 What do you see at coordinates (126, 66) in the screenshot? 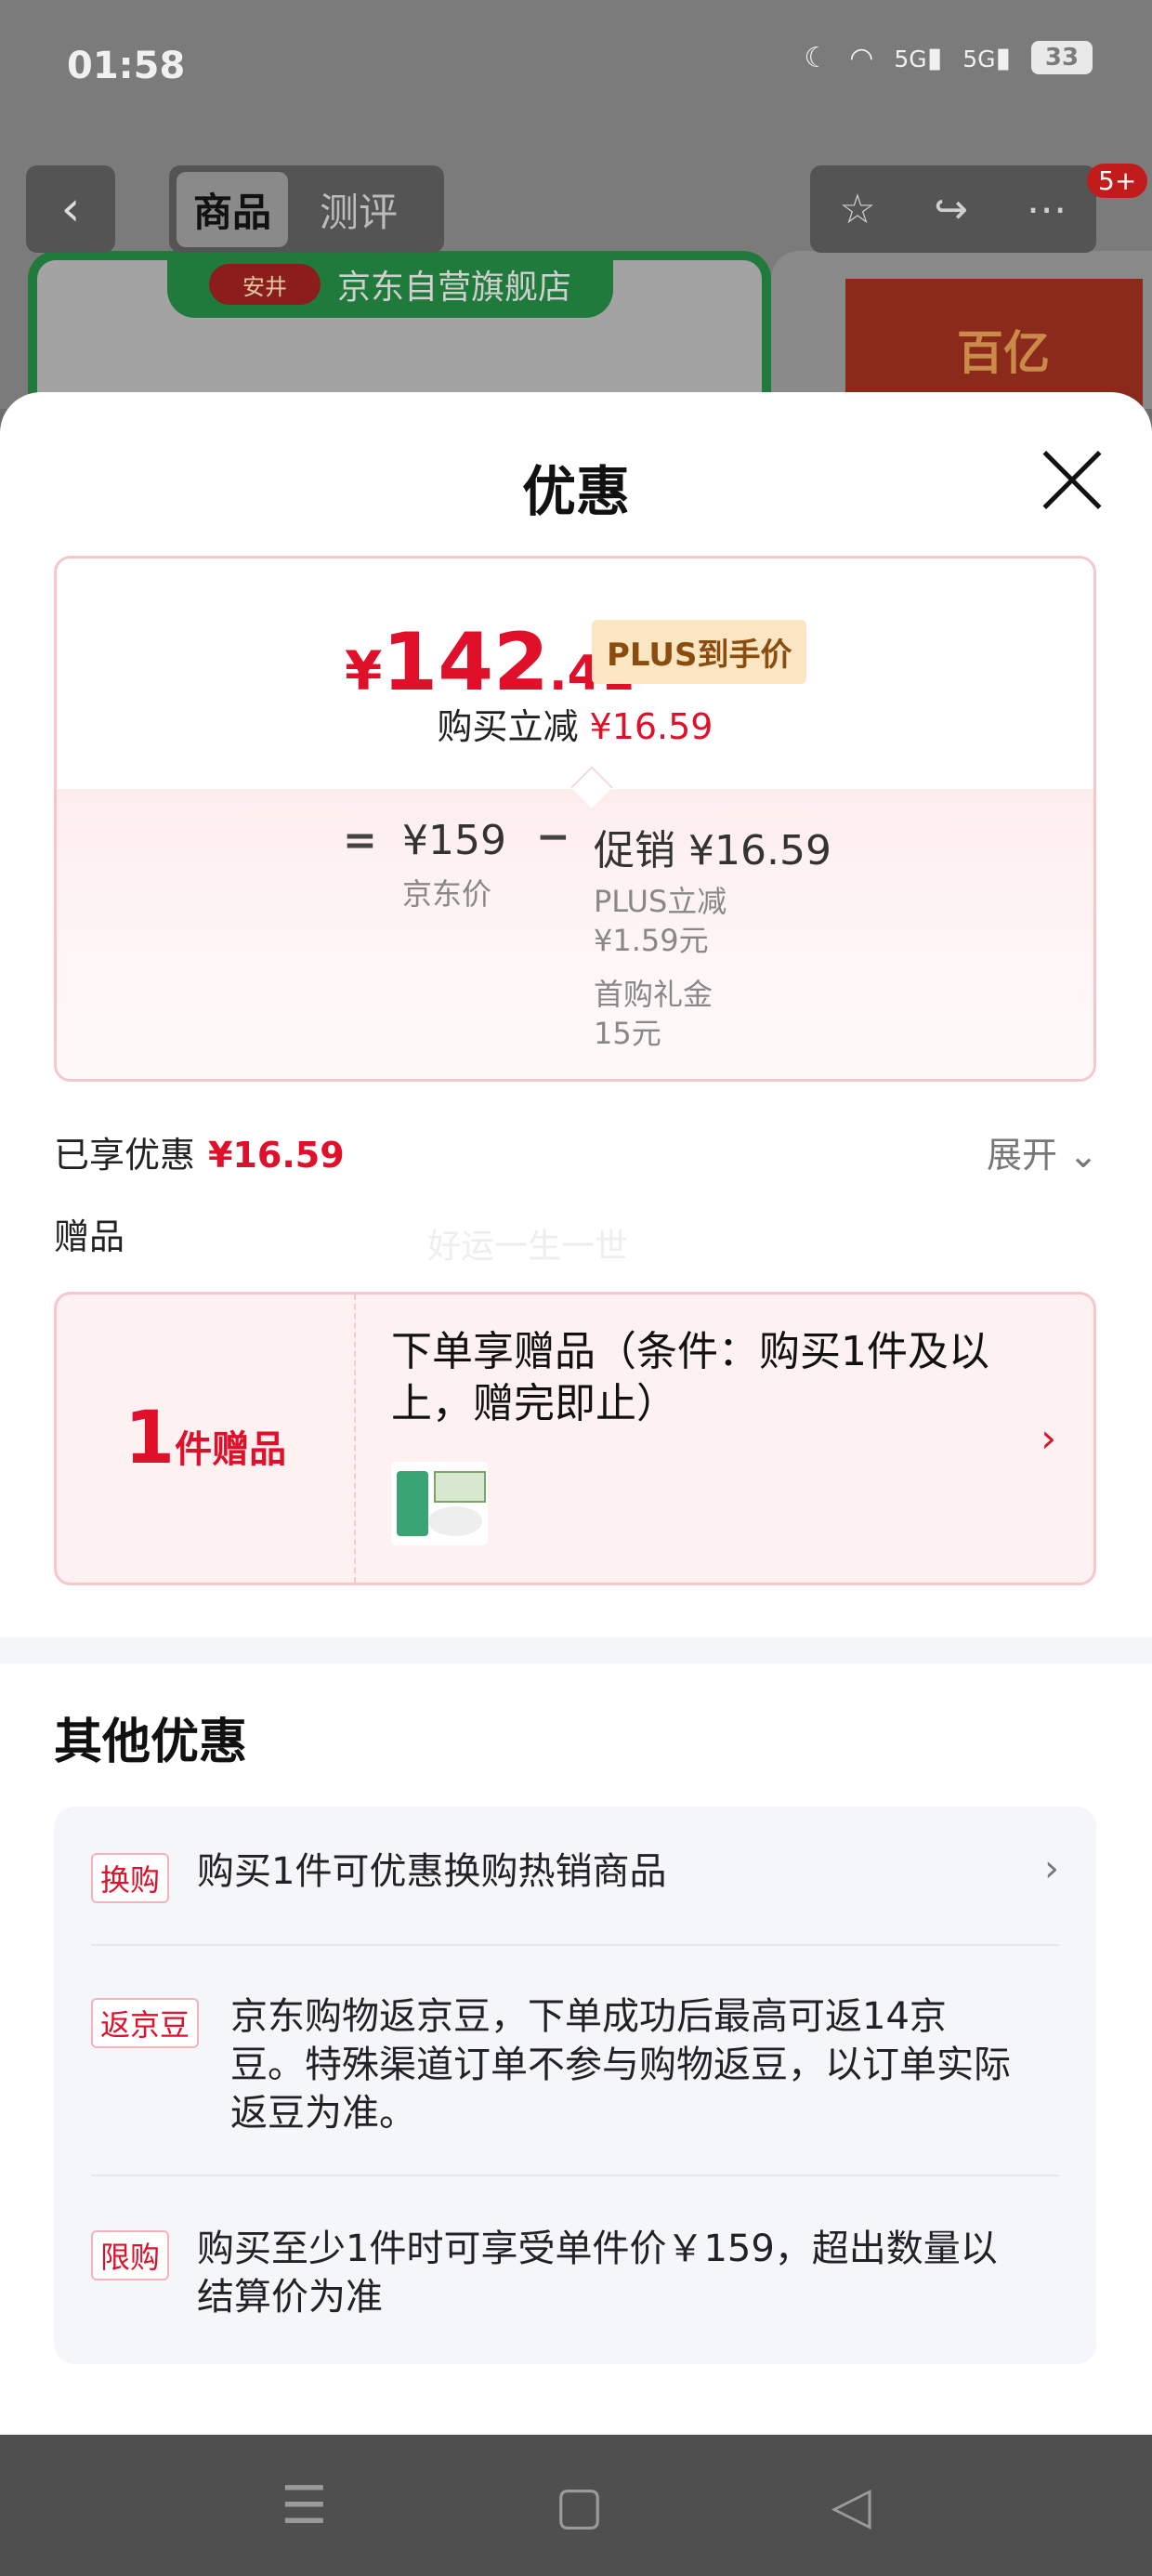
I see `status-time: 01:58` at bounding box center [126, 66].